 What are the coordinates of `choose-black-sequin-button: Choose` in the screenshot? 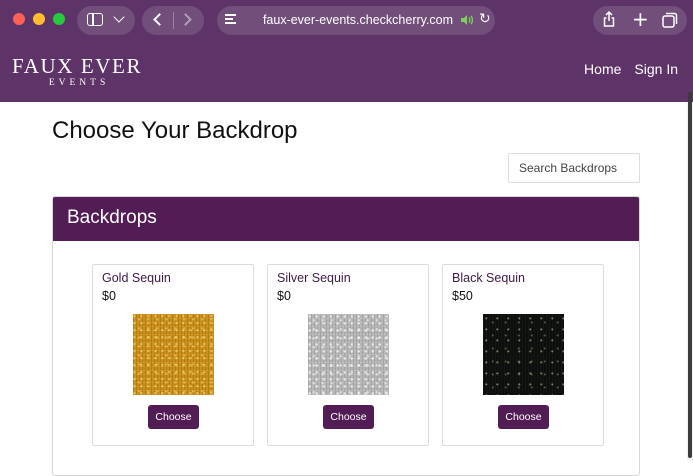 It's located at (523, 417).